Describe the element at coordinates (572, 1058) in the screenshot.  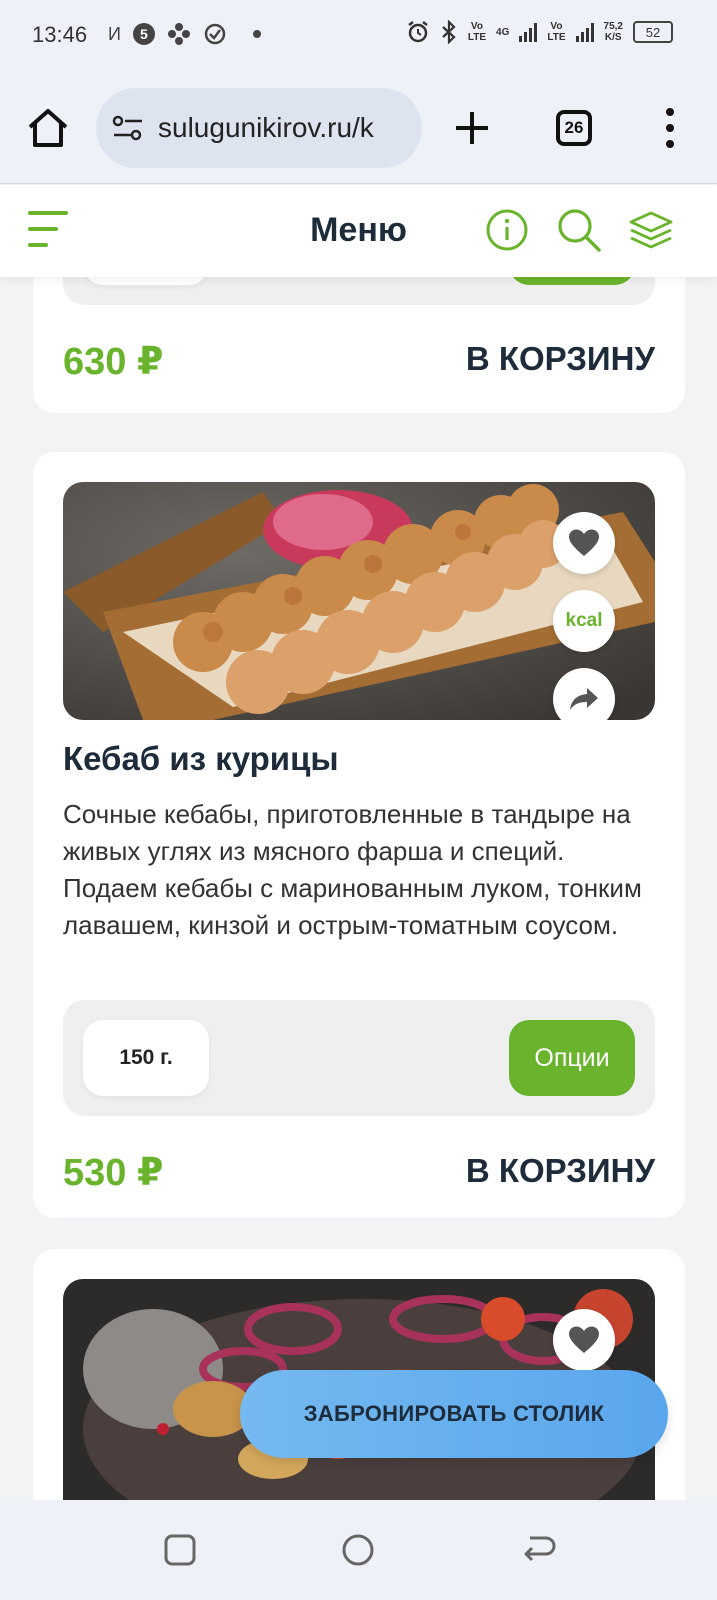
I see `options-button: Опции` at that location.